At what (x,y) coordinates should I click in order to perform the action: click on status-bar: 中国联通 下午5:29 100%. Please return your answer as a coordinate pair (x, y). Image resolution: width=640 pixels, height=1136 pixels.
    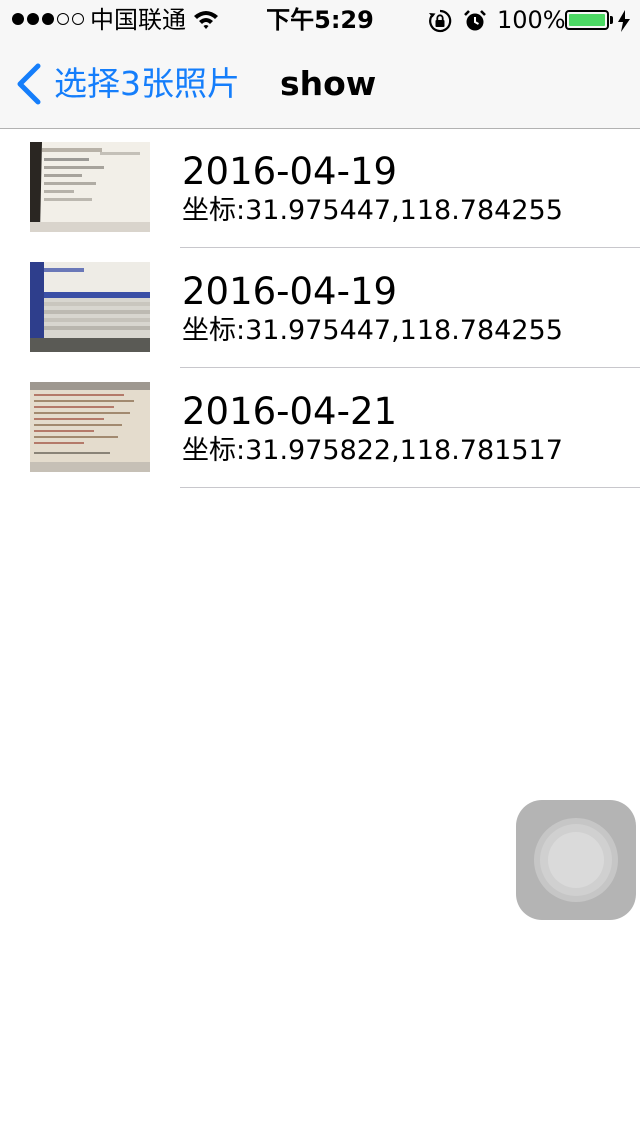
    Looking at the image, I should click on (320, 20).